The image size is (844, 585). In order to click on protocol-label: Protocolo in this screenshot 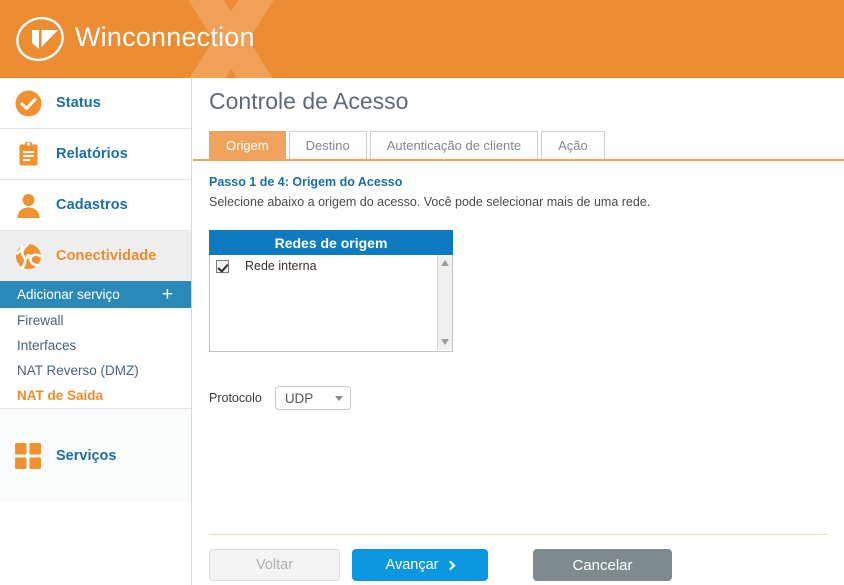, I will do `click(235, 398)`.